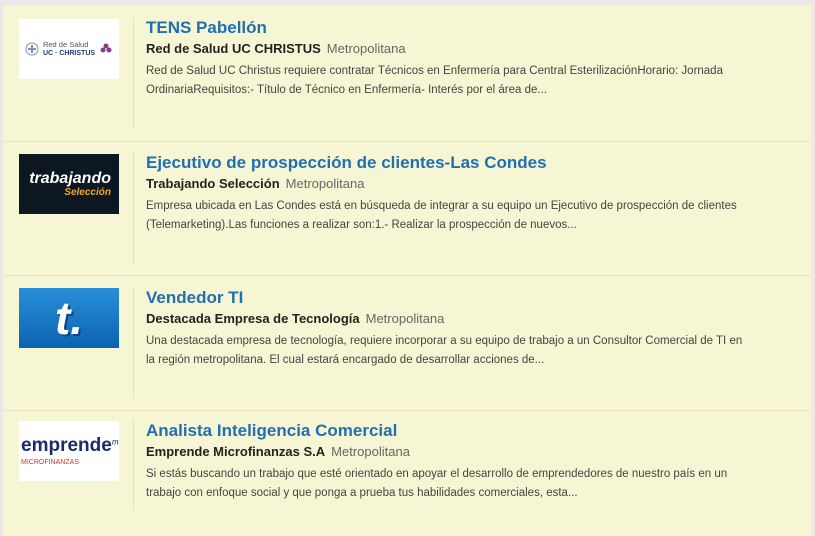 This screenshot has height=536, width=815. I want to click on job-meta: Red de Salud UC CHRISTUS Metropolitana, so click(446, 49).